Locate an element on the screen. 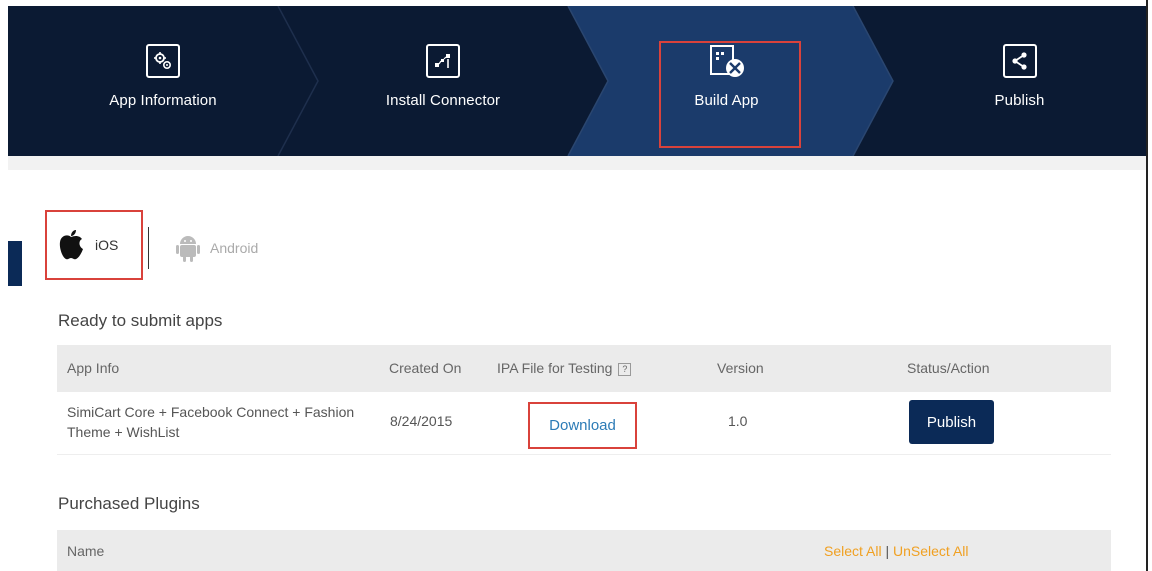 The image size is (1152, 571). gears-icon is located at coordinates (163, 61).